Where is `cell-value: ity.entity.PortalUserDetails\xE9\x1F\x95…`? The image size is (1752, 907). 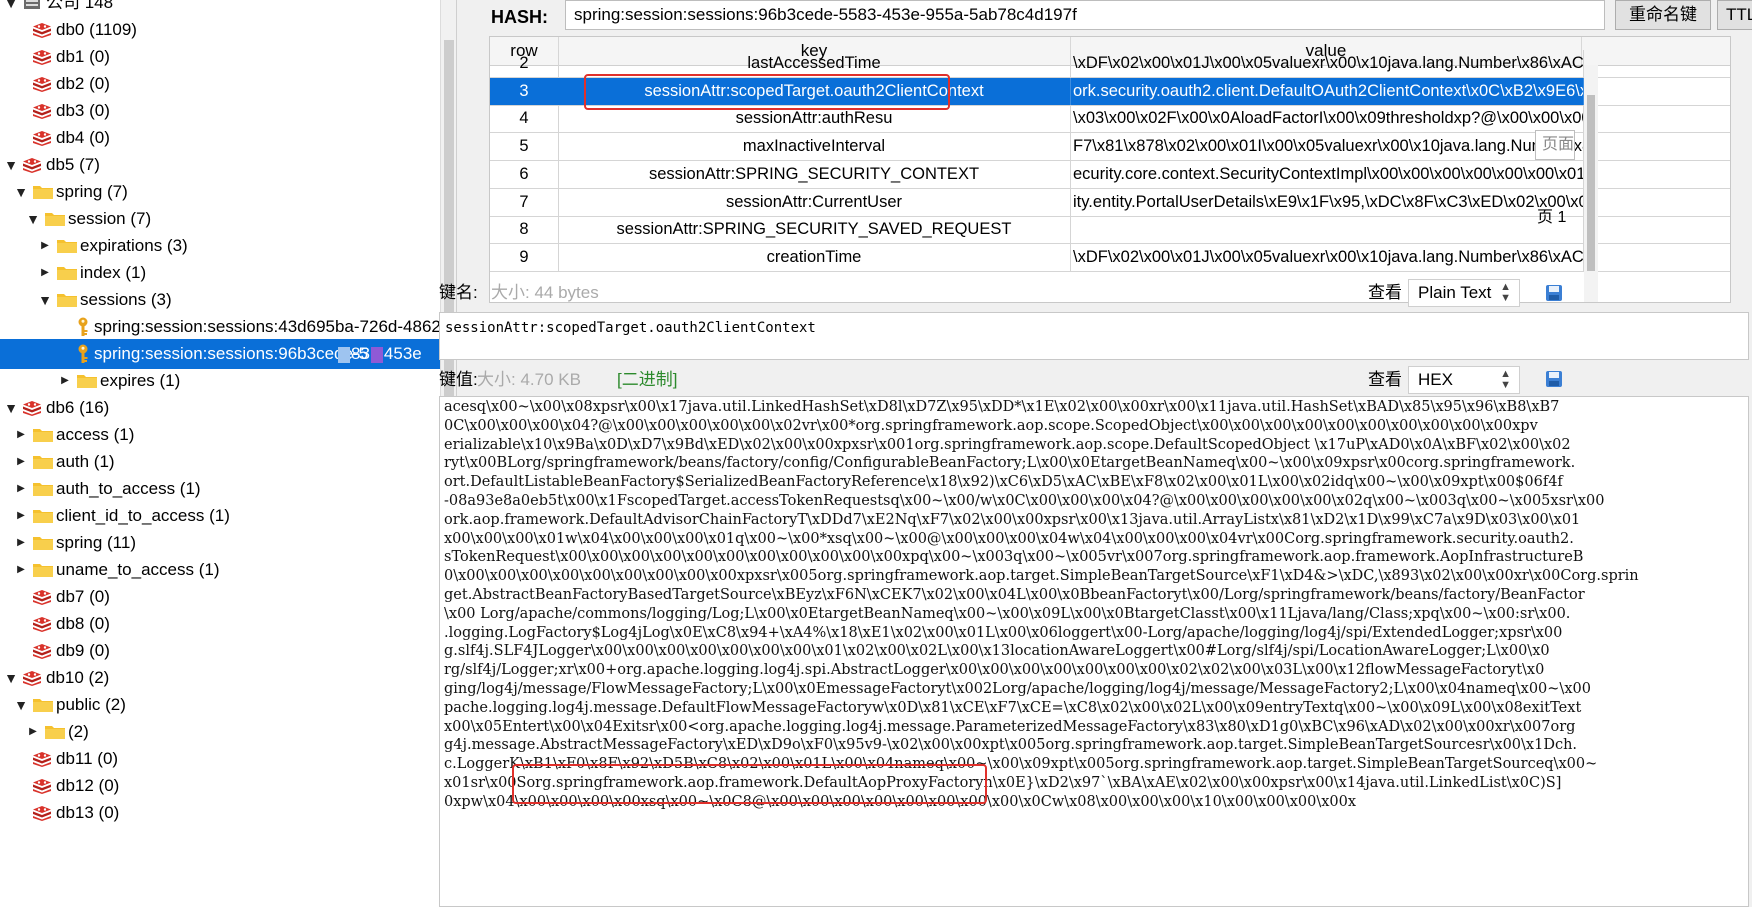 cell-value: ity.entity.PortalUserDetails\xE9\x1F\x95… is located at coordinates (1327, 202).